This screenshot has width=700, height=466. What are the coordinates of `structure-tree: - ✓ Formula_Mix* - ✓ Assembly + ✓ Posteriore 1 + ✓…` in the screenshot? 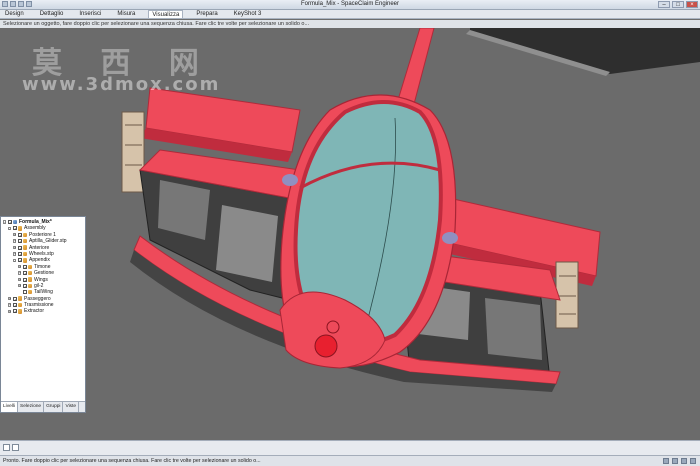 It's located at (43, 310).